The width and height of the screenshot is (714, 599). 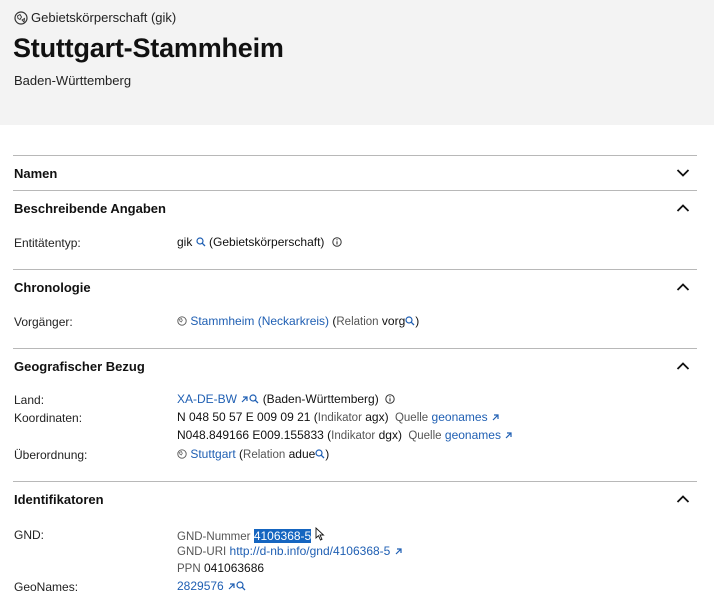 I want to click on entitaetentyp-text: (Gebietskörperschaft), so click(x=267, y=242).